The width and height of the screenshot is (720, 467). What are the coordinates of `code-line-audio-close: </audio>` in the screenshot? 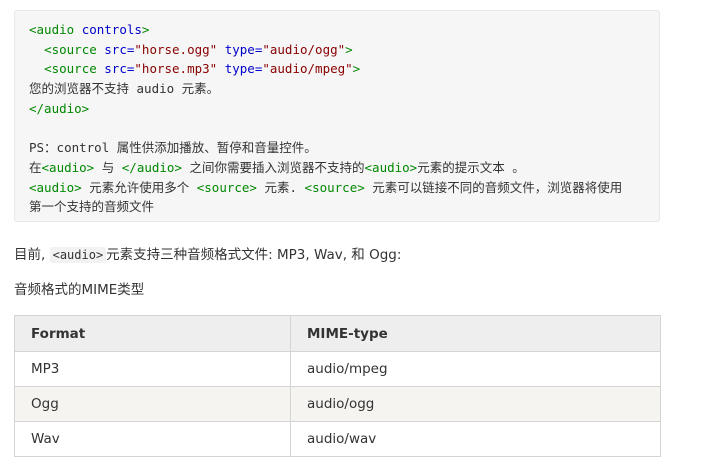 It's located at (59, 108).